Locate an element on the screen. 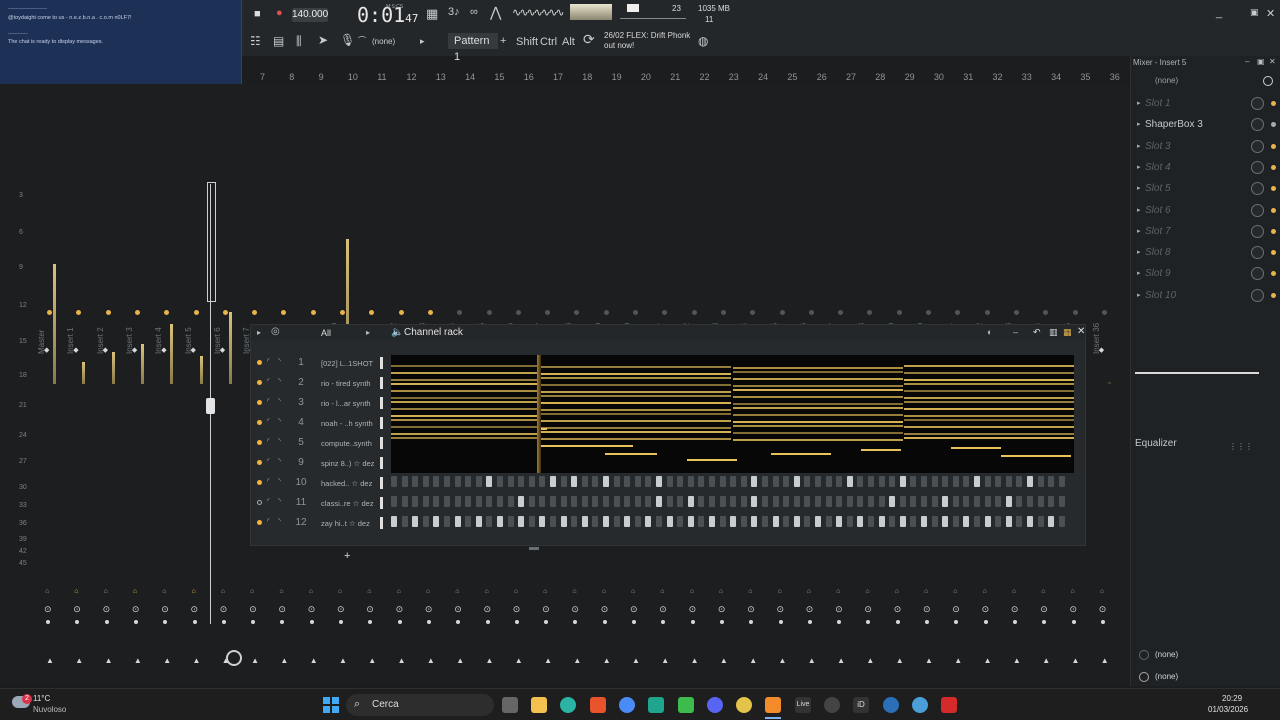  eq-controls-icon: ⋮⋮⋮ is located at coordinates (1241, 446).